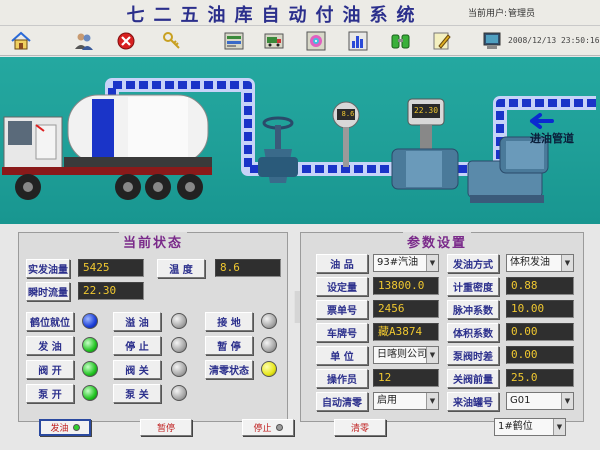 This screenshot has width=600, height=450. I want to click on ticket-number-label: 票单号, so click(342, 309).